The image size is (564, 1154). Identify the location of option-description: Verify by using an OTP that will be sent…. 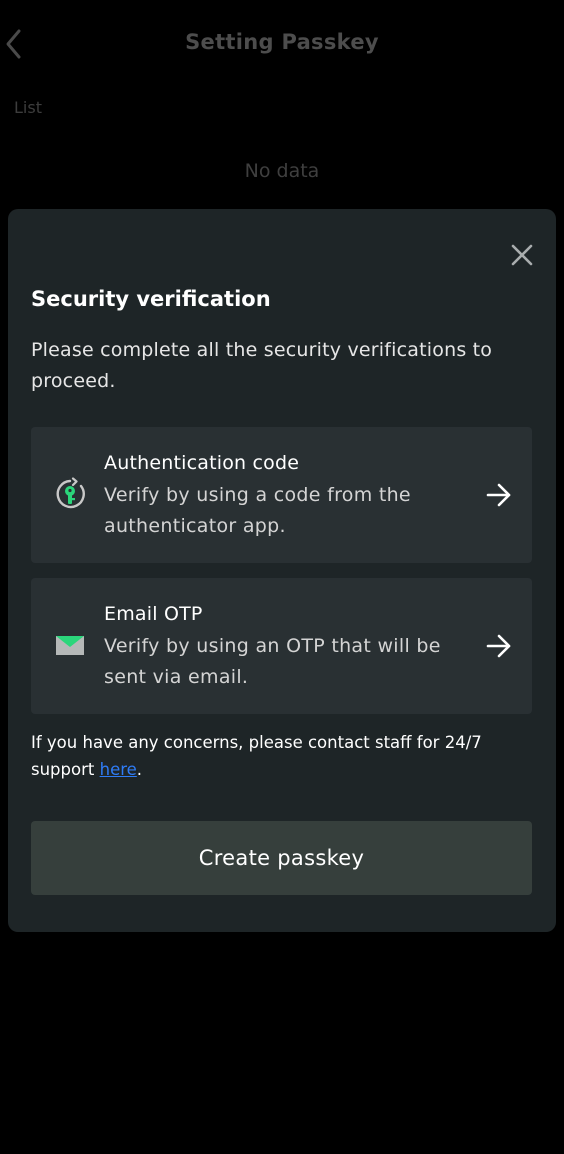
(272, 661).